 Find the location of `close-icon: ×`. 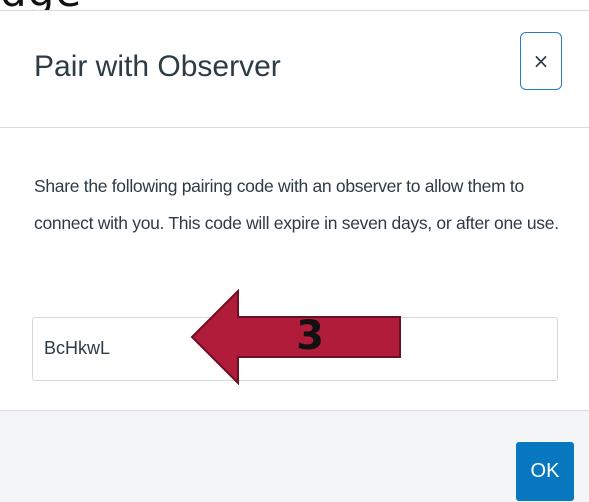

close-icon: × is located at coordinates (541, 61).